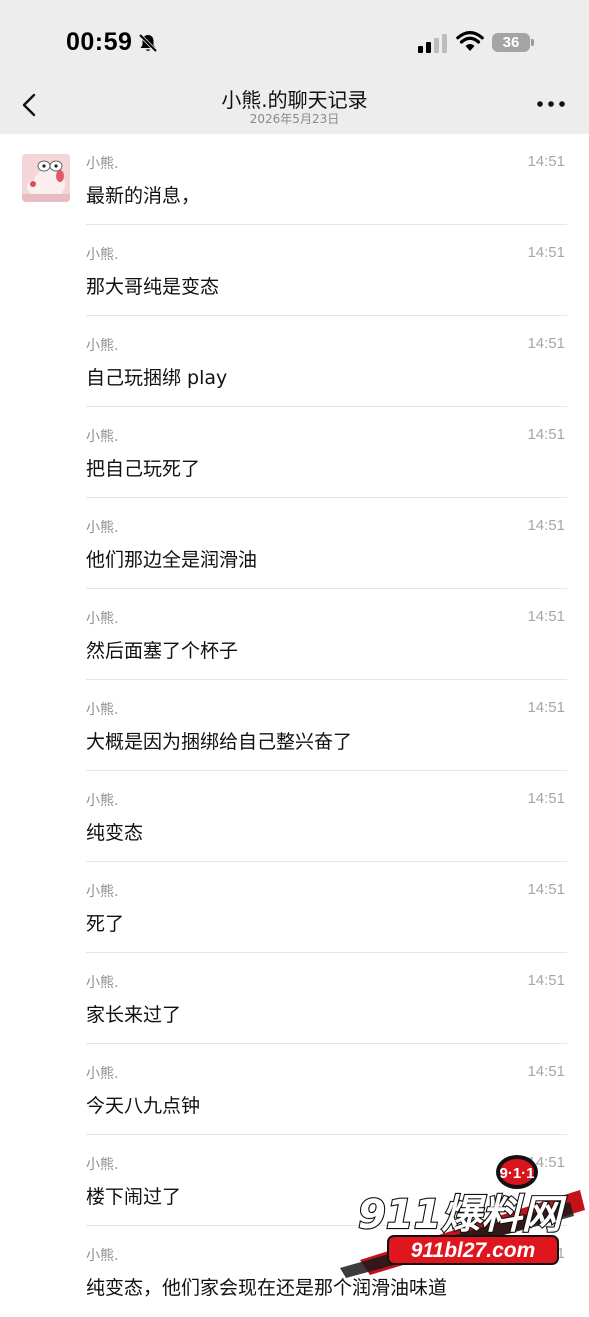  I want to click on cellular-signal-icon, so click(432, 43).